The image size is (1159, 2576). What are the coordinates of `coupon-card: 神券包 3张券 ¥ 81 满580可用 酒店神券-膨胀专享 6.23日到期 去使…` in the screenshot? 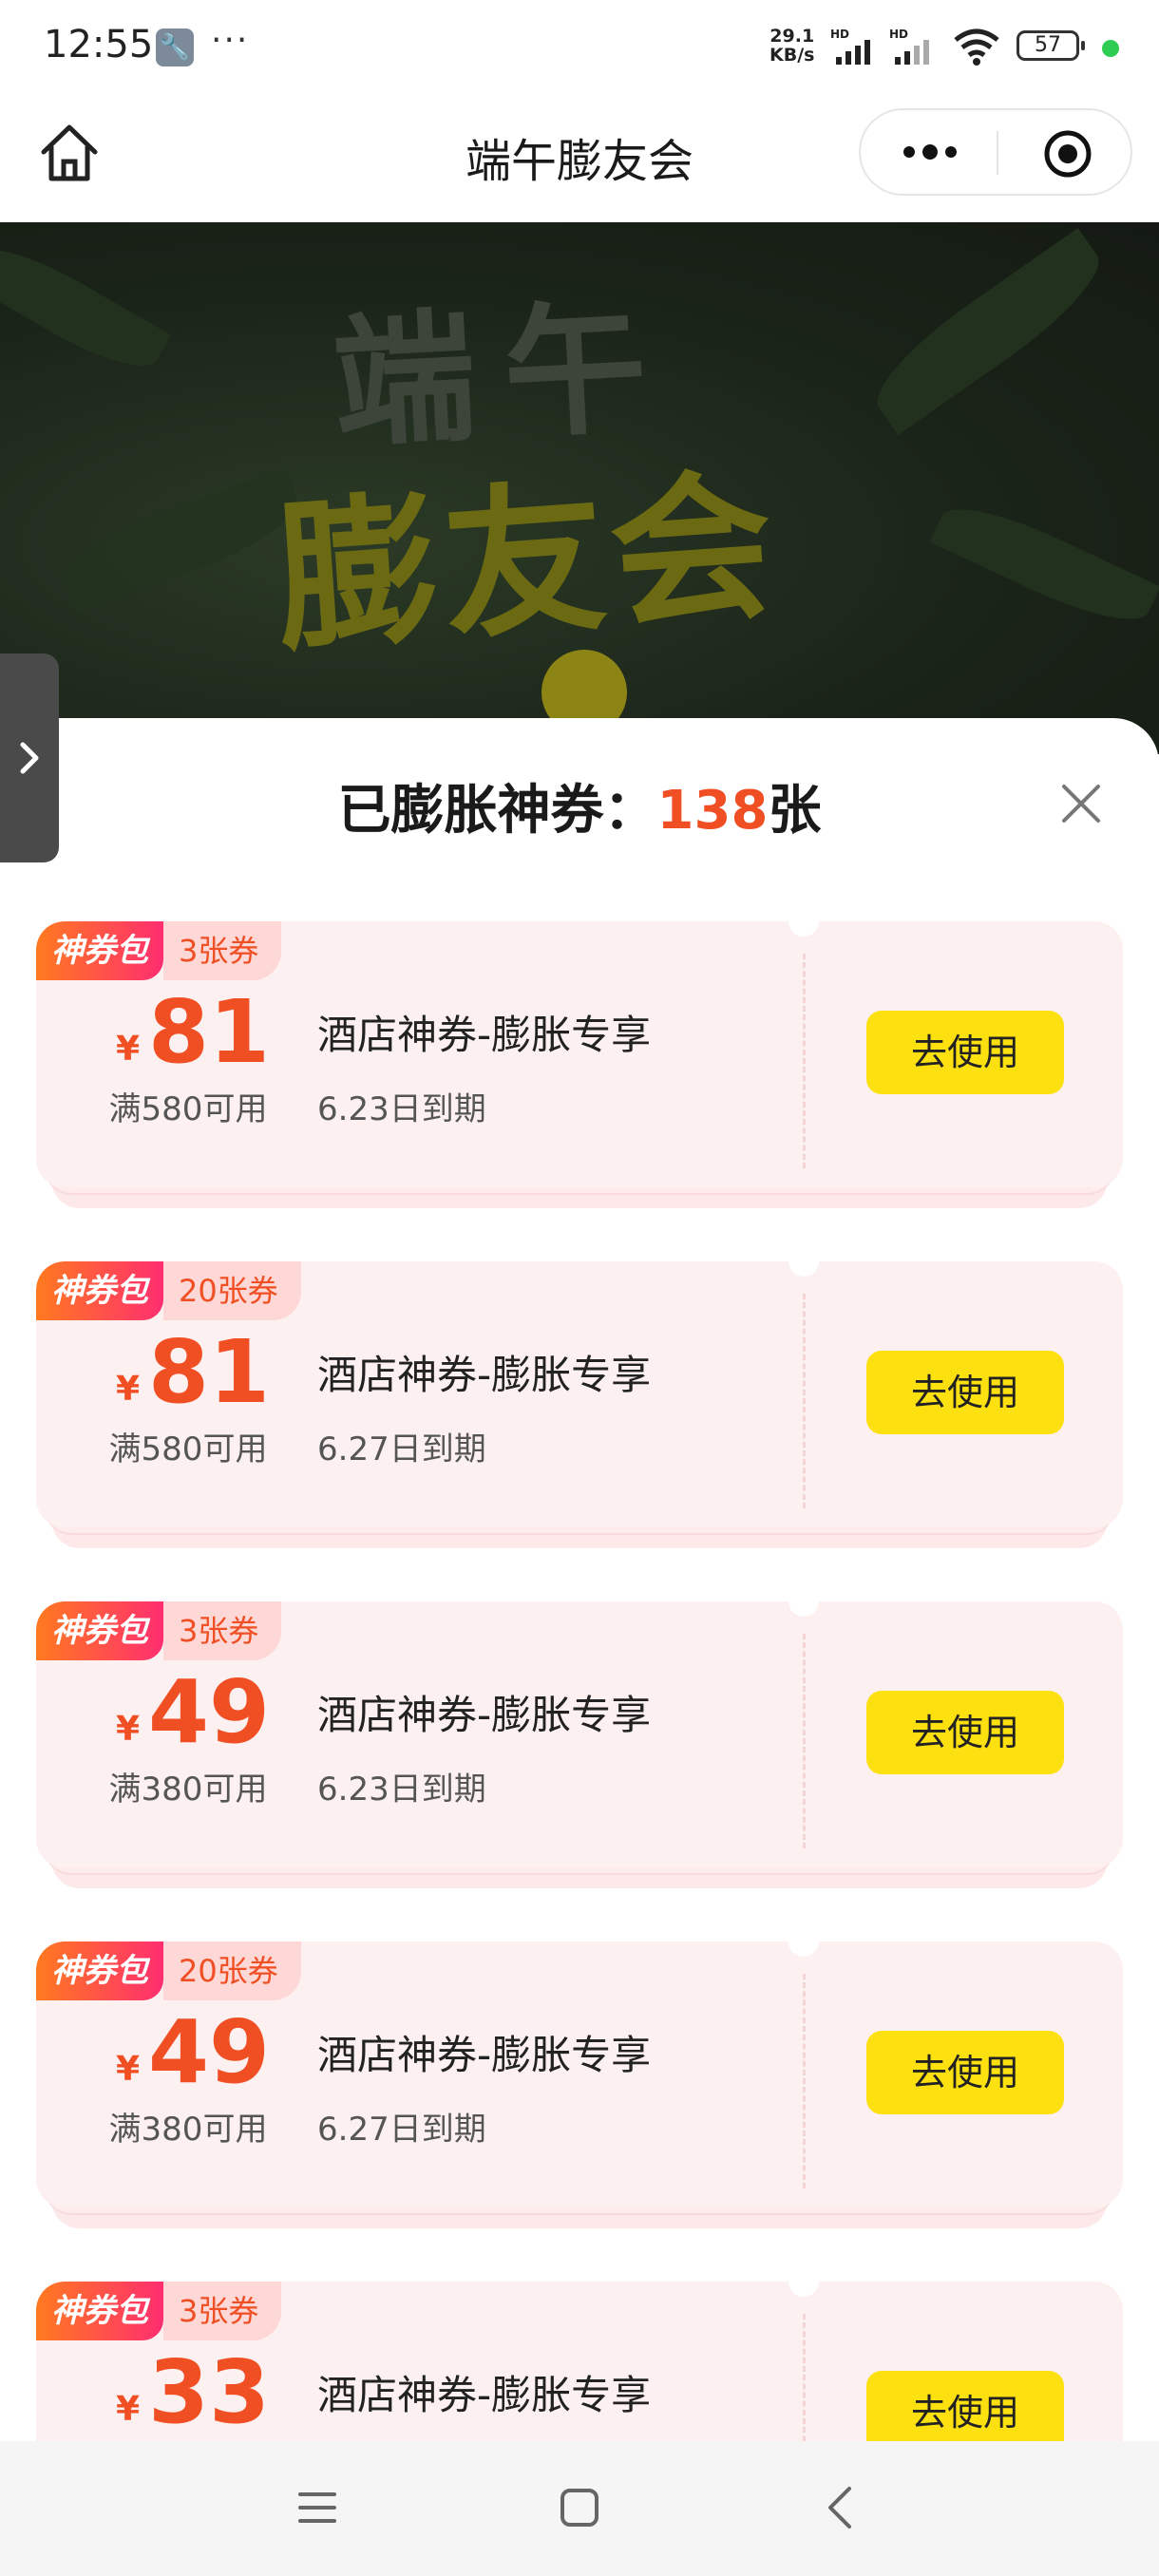 It's located at (579, 1068).